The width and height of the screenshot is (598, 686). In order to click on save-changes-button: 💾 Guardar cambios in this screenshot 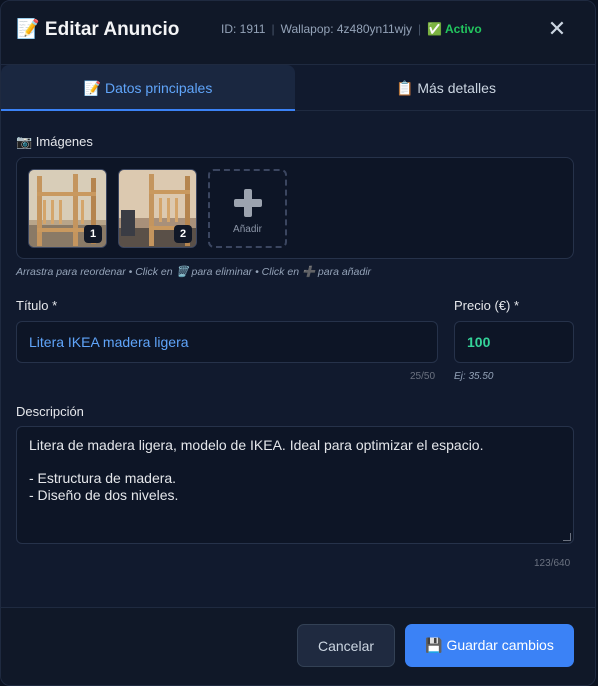, I will do `click(489, 645)`.